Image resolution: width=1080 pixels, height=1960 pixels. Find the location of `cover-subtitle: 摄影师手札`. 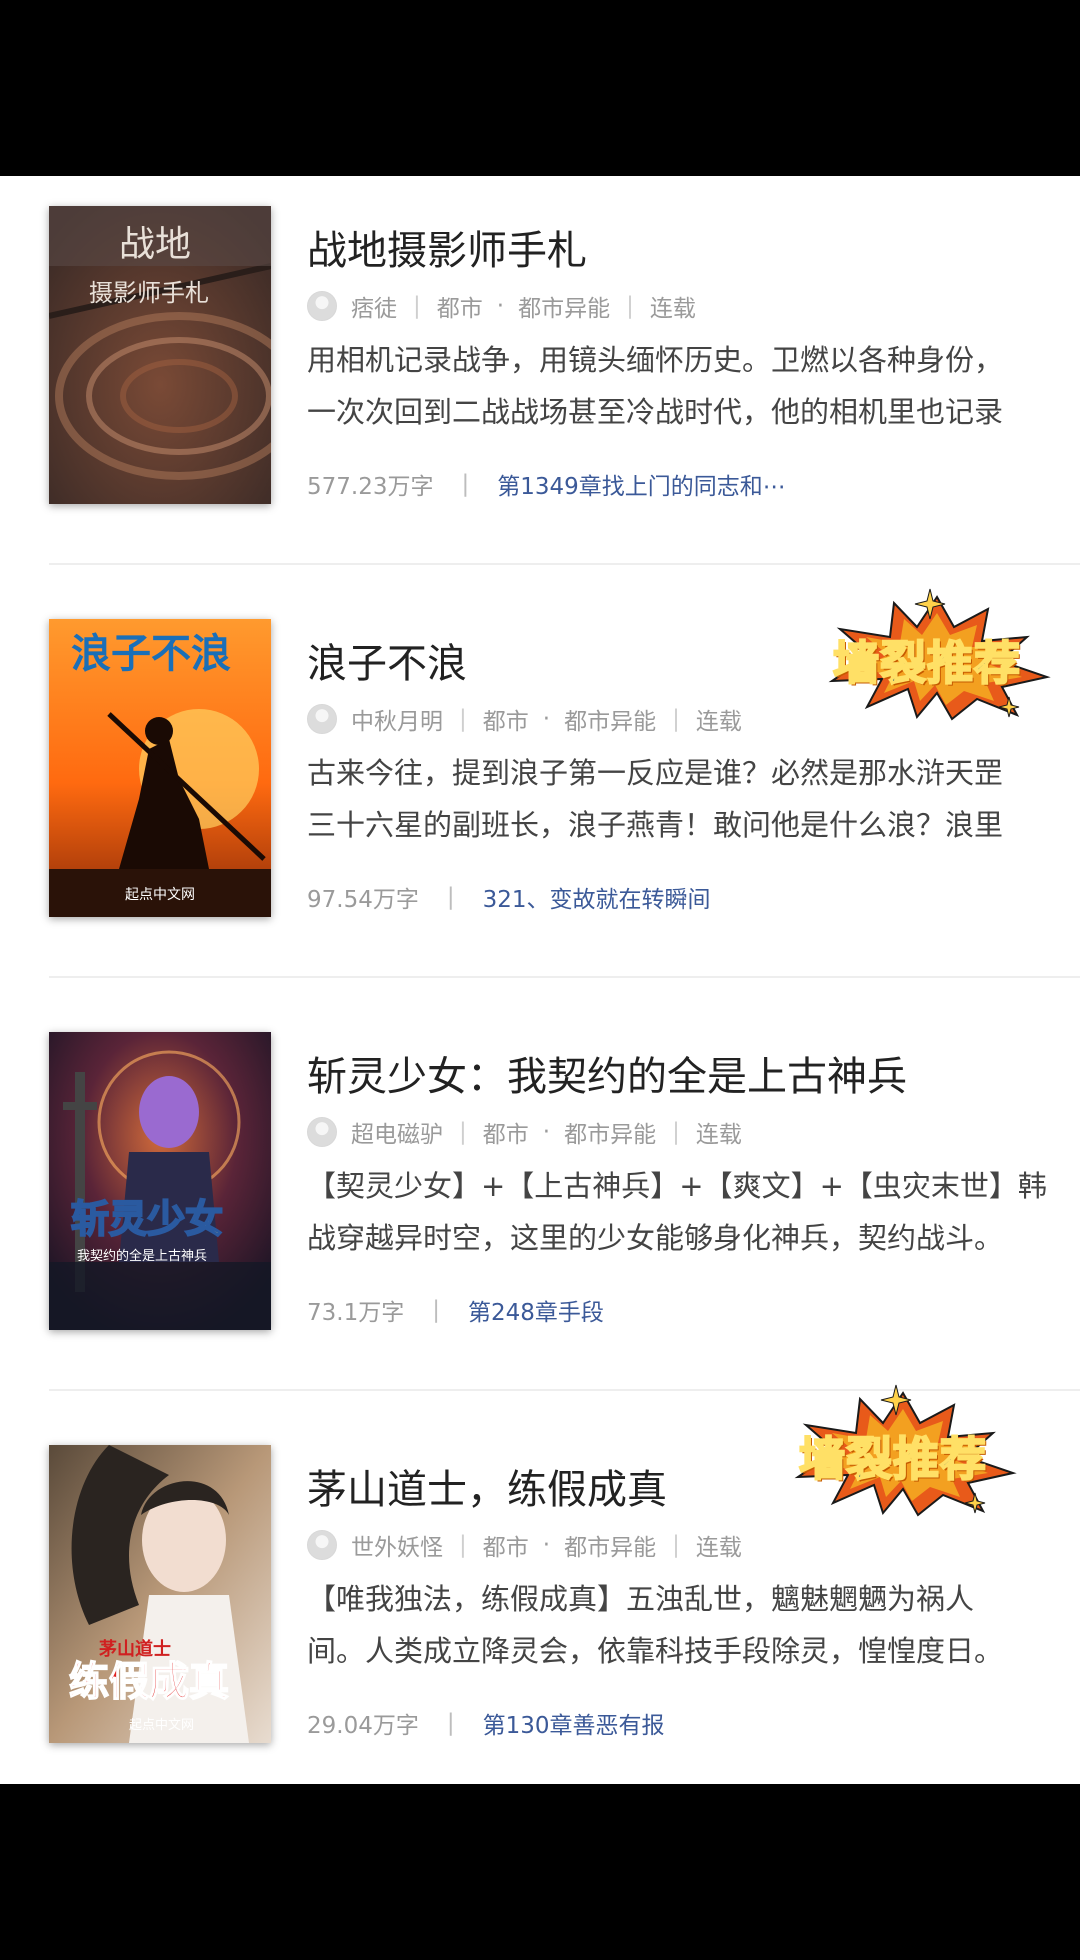

cover-subtitle: 摄影师手札 is located at coordinates (149, 293).